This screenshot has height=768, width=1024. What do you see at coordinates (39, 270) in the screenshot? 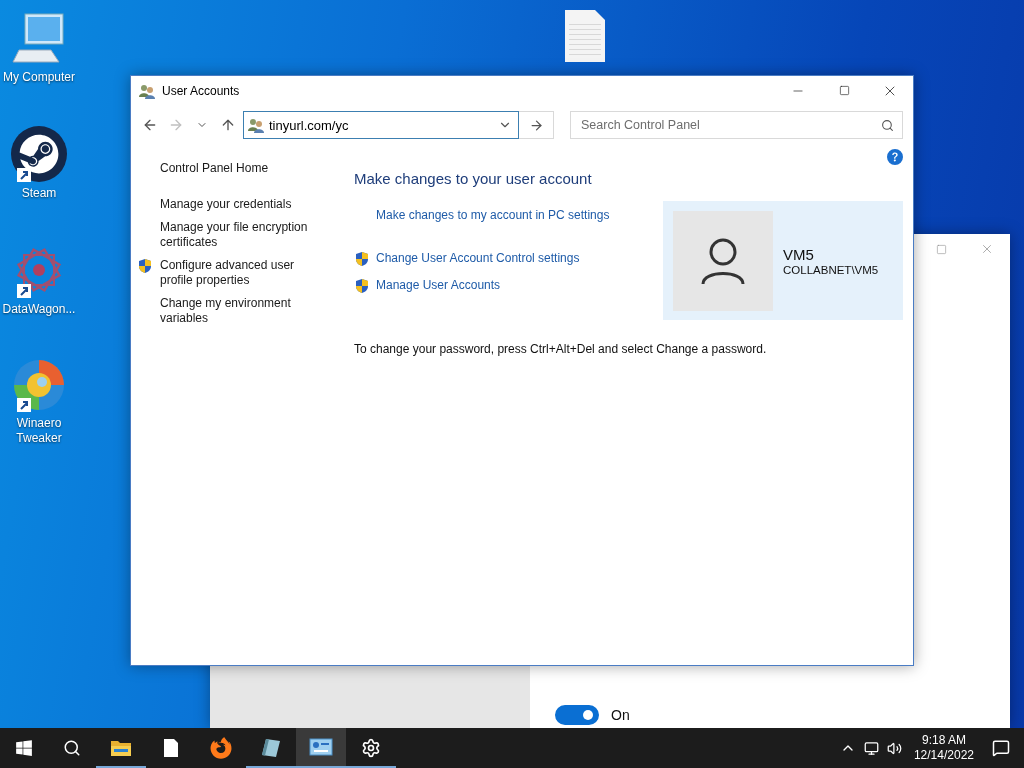
I see `star-pattern-icon` at bounding box center [39, 270].